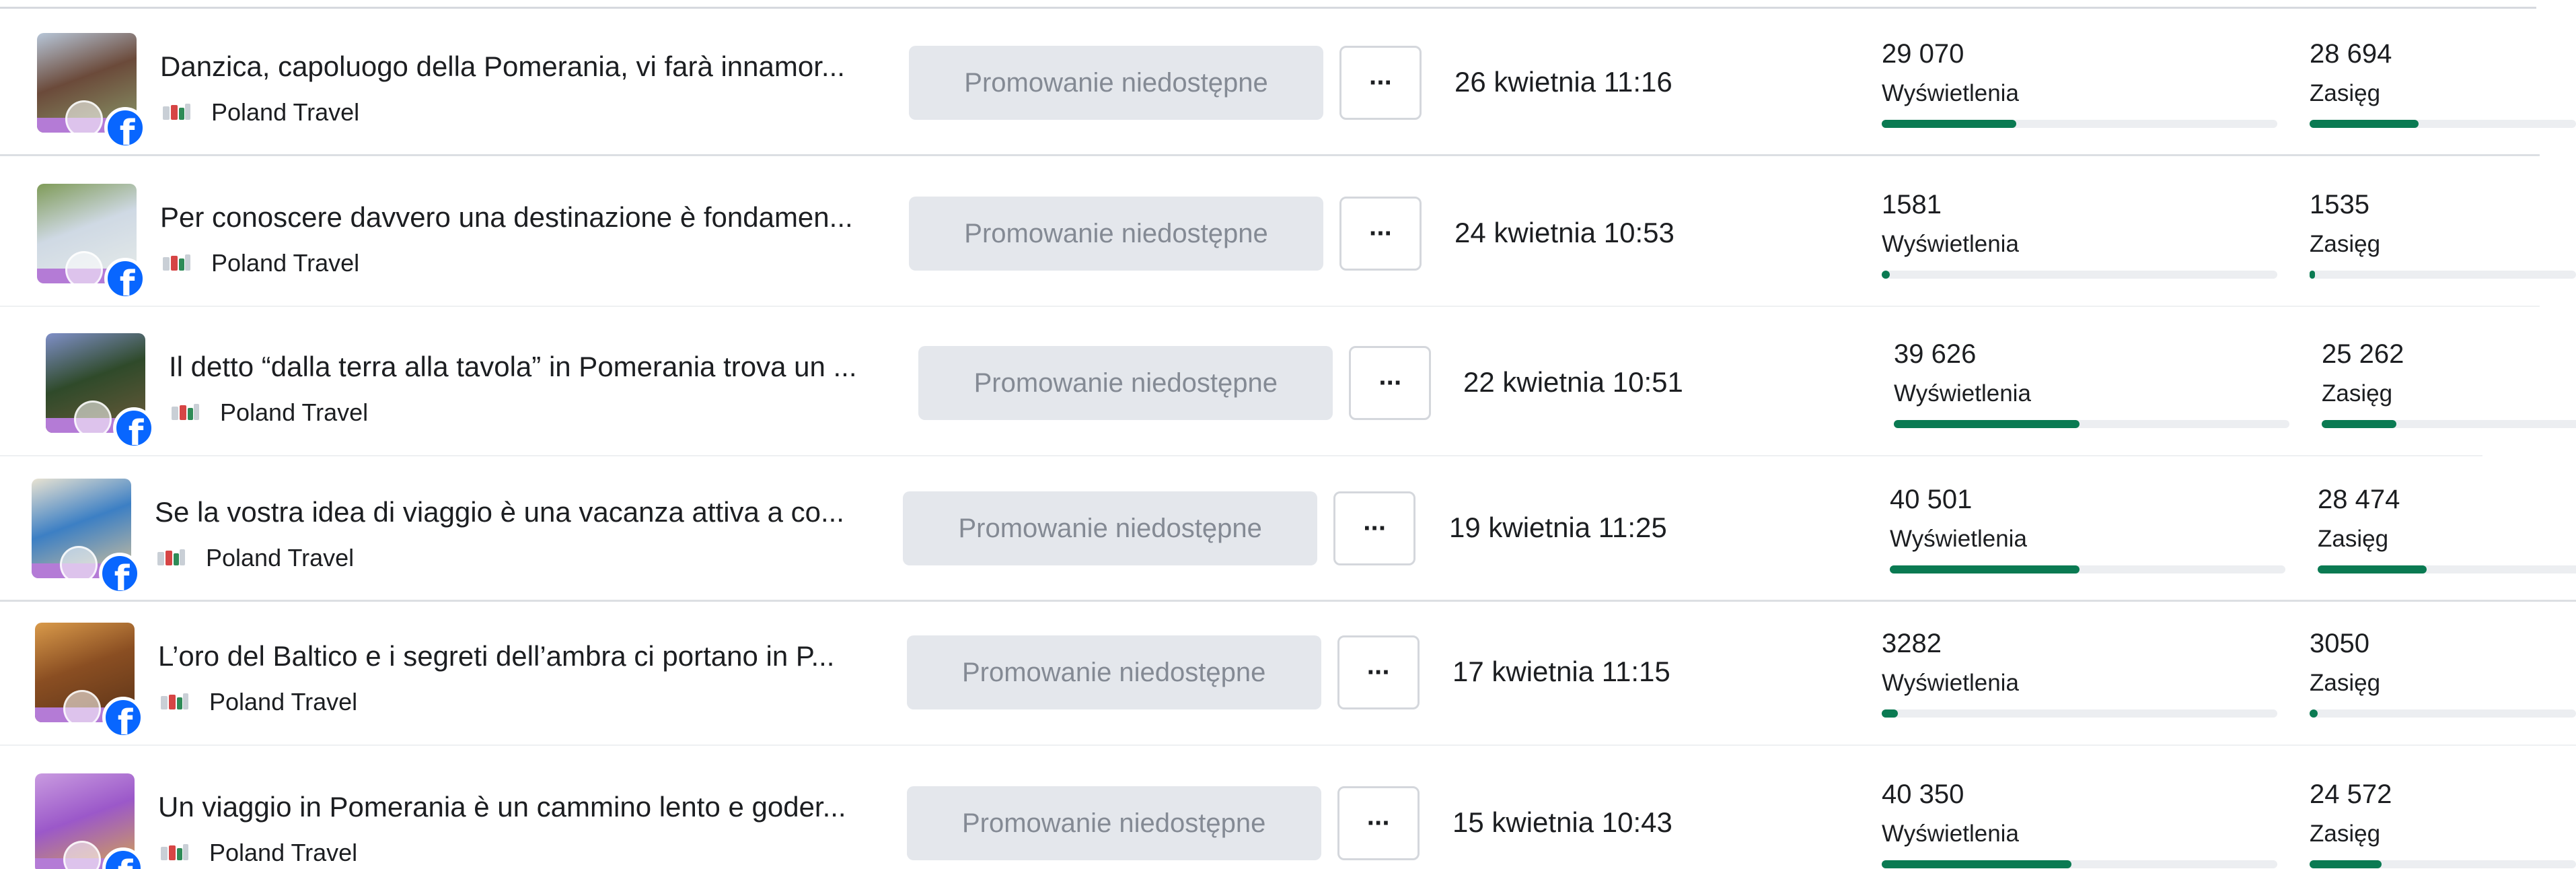 This screenshot has width=2576, height=869. What do you see at coordinates (1561, 671) in the screenshot?
I see `publish-date: 17 kwietnia 11:15` at bounding box center [1561, 671].